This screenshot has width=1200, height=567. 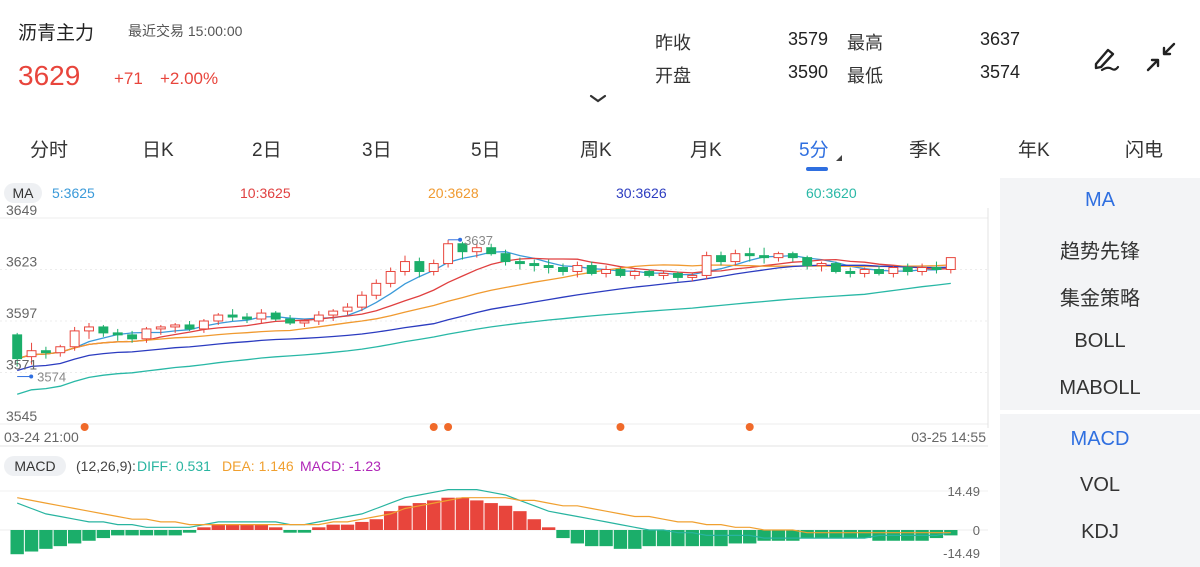 What do you see at coordinates (484, 312) in the screenshot?
I see `ma-line` at bounding box center [484, 312].